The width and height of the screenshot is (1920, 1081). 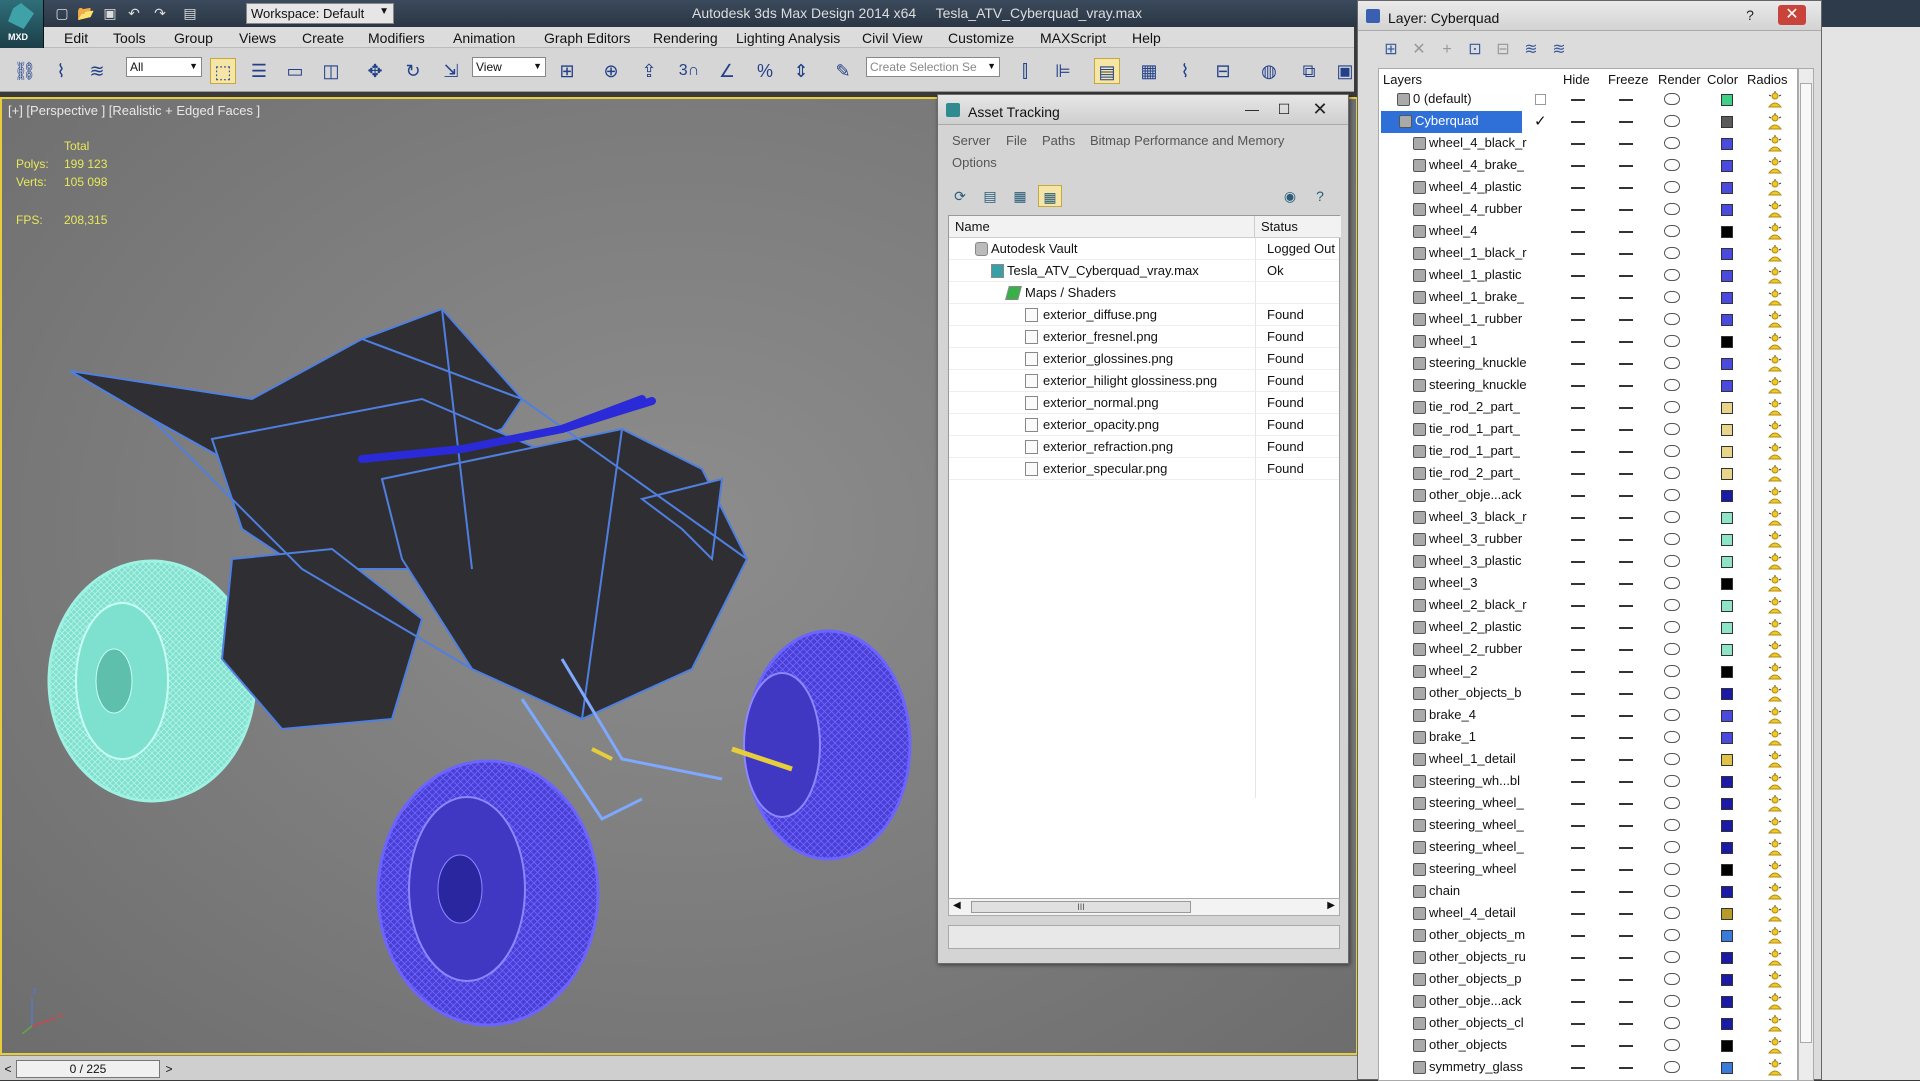 I want to click on menu-group: Group, so click(x=193, y=38).